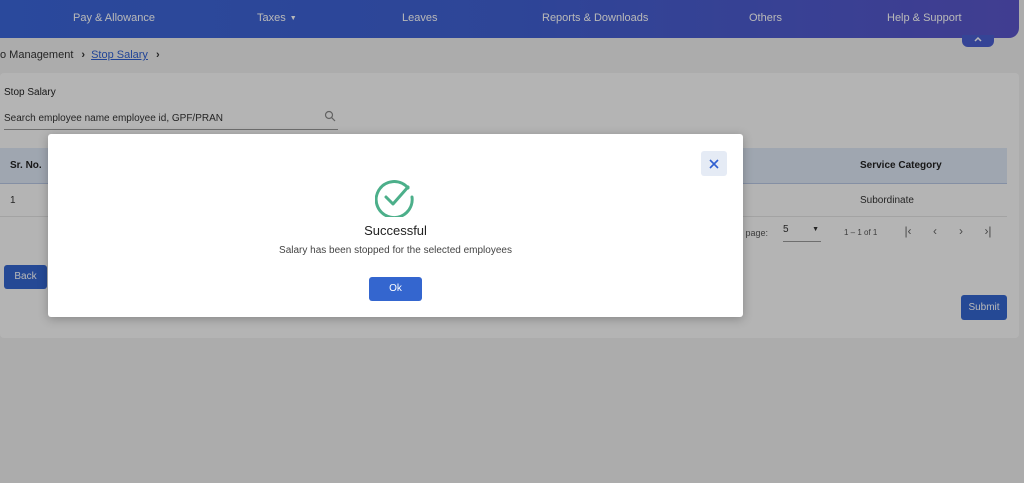 This screenshot has width=1024, height=483. Describe the element at coordinates (395, 230) in the screenshot. I see `dialog-title: Successful` at that location.